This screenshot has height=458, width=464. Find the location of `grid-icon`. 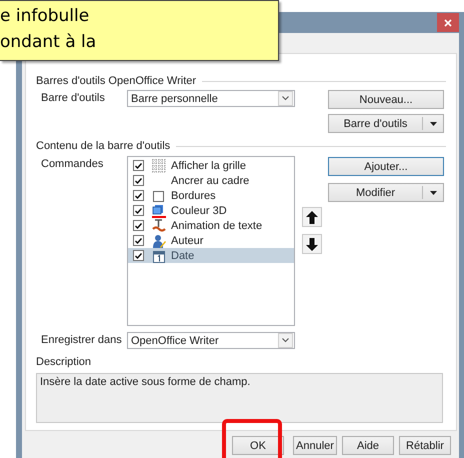

grid-icon is located at coordinates (159, 165).